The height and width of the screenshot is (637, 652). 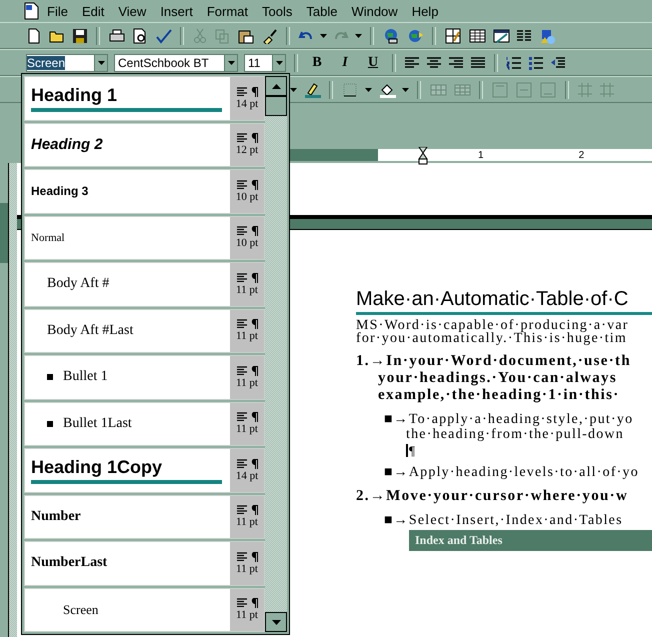 I want to click on document-text-line: ■→To·apply·a·heading·style,·put·yo, so click(x=509, y=419).